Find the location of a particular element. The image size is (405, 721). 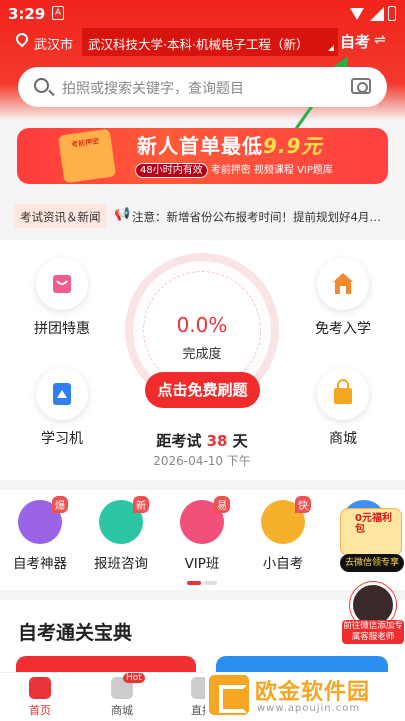

banner-title: 新人首单最低9.9元 is located at coordinates (229, 144).